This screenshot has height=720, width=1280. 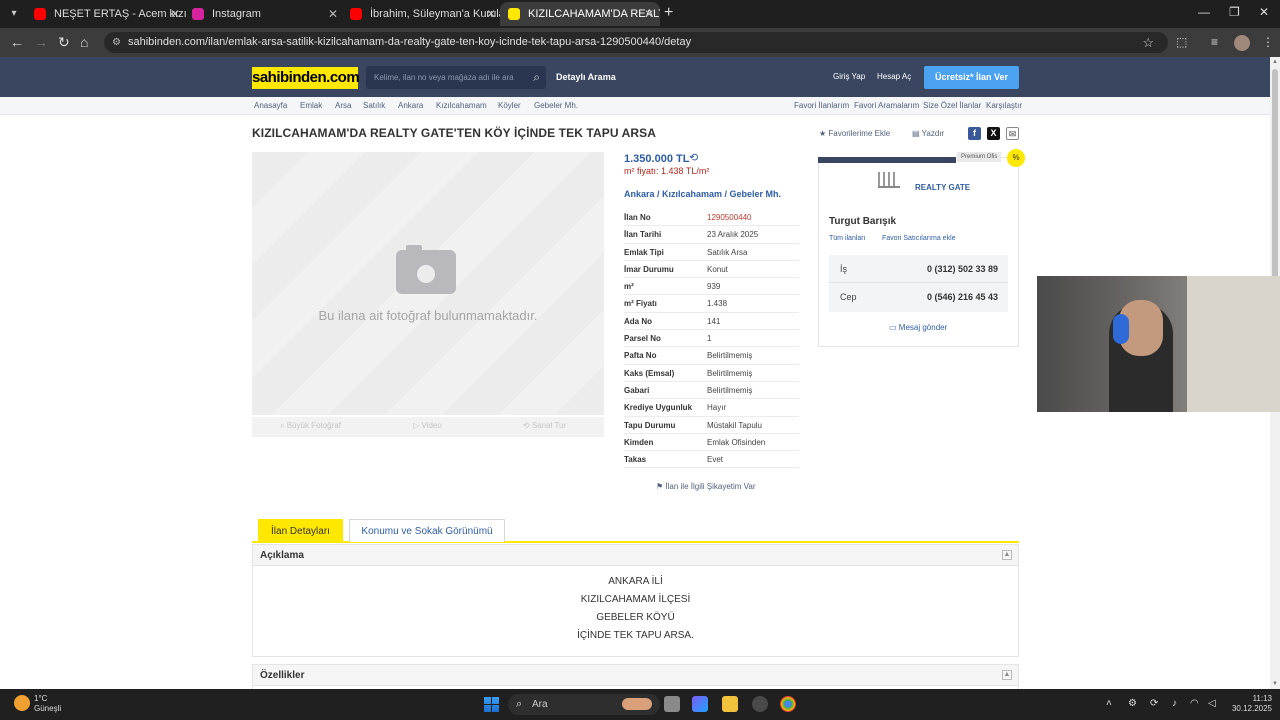 What do you see at coordinates (1268, 42) in the screenshot?
I see `browser-menu-icon: ⋮` at bounding box center [1268, 42].